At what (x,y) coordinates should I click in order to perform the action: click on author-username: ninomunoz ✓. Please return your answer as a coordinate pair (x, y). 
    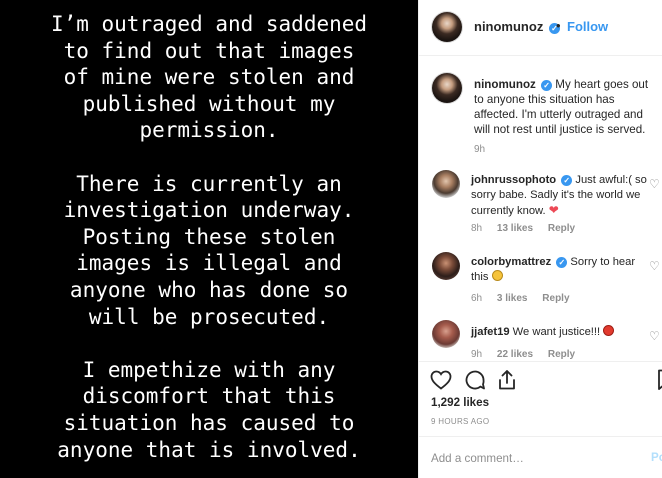
    Looking at the image, I should click on (517, 26).